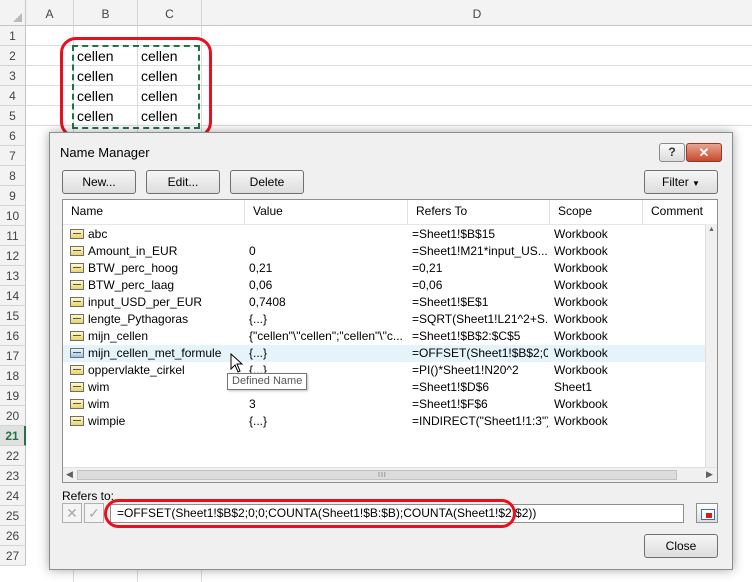  Describe the element at coordinates (13, 176) in the screenshot. I see `row-header: 8` at that location.